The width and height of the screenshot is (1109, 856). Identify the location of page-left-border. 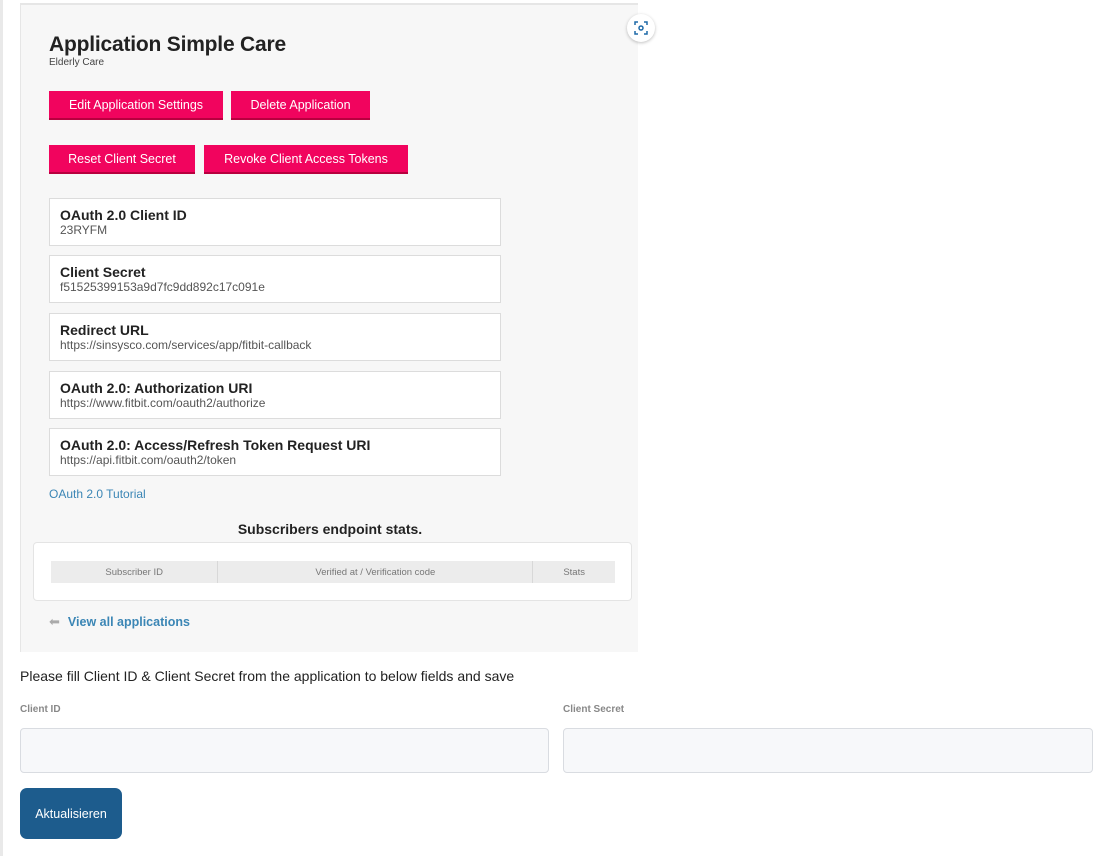
(1, 428).